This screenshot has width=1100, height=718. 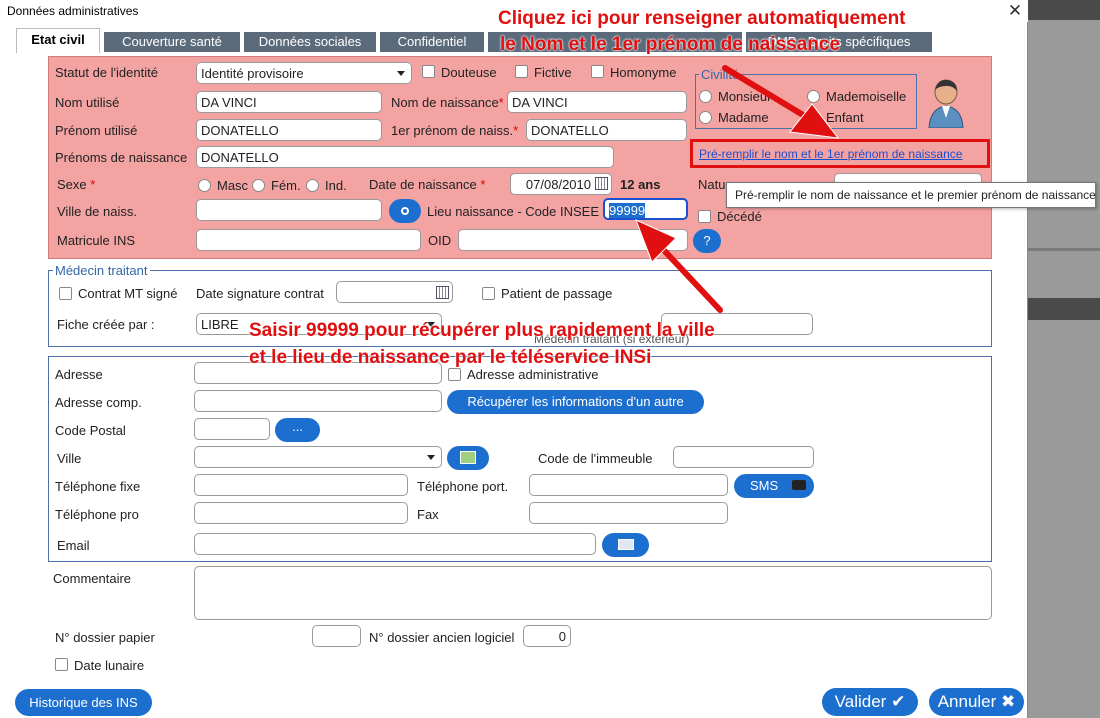 I want to click on annotation-arrows, so click(x=737, y=189).